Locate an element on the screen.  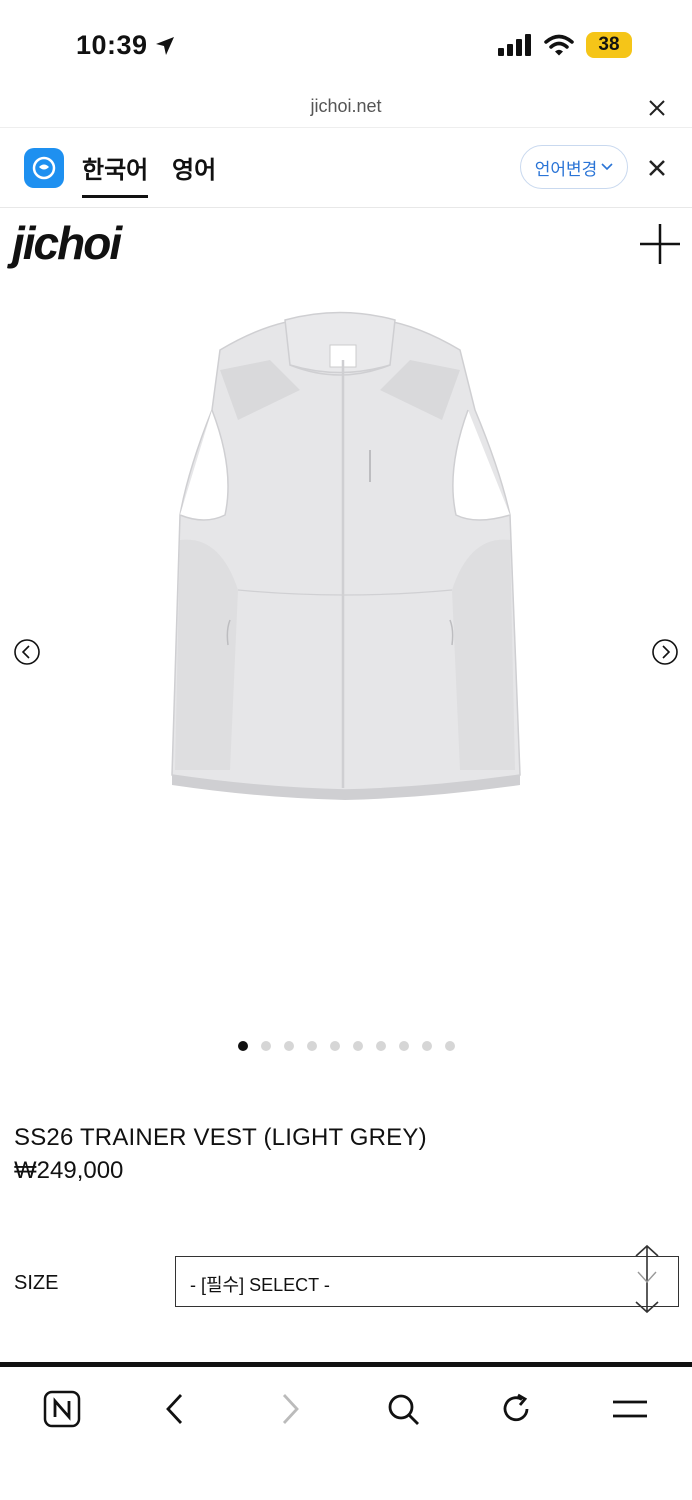
product-title: SS26 TRAINER VEST (LIGHT GREY) is located at coordinates (220, 1137).